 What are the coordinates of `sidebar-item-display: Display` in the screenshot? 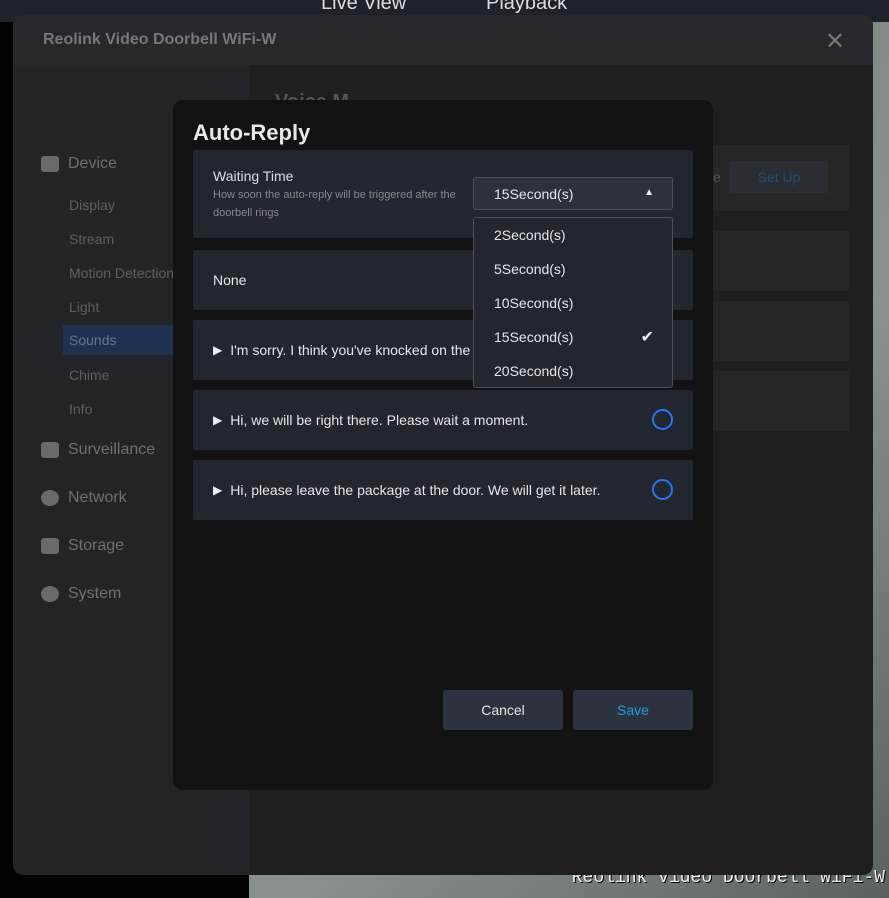 It's located at (92, 205).